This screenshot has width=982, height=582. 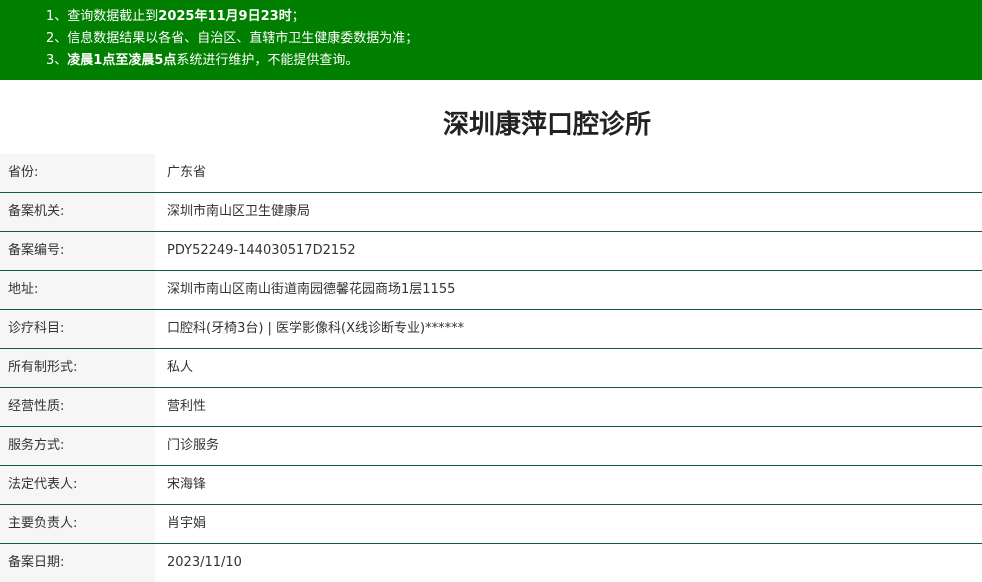 I want to click on notice-line-3: 3、凌晨1点至凌晨5点系统进行维护，不能提供查询。, so click(x=514, y=61).